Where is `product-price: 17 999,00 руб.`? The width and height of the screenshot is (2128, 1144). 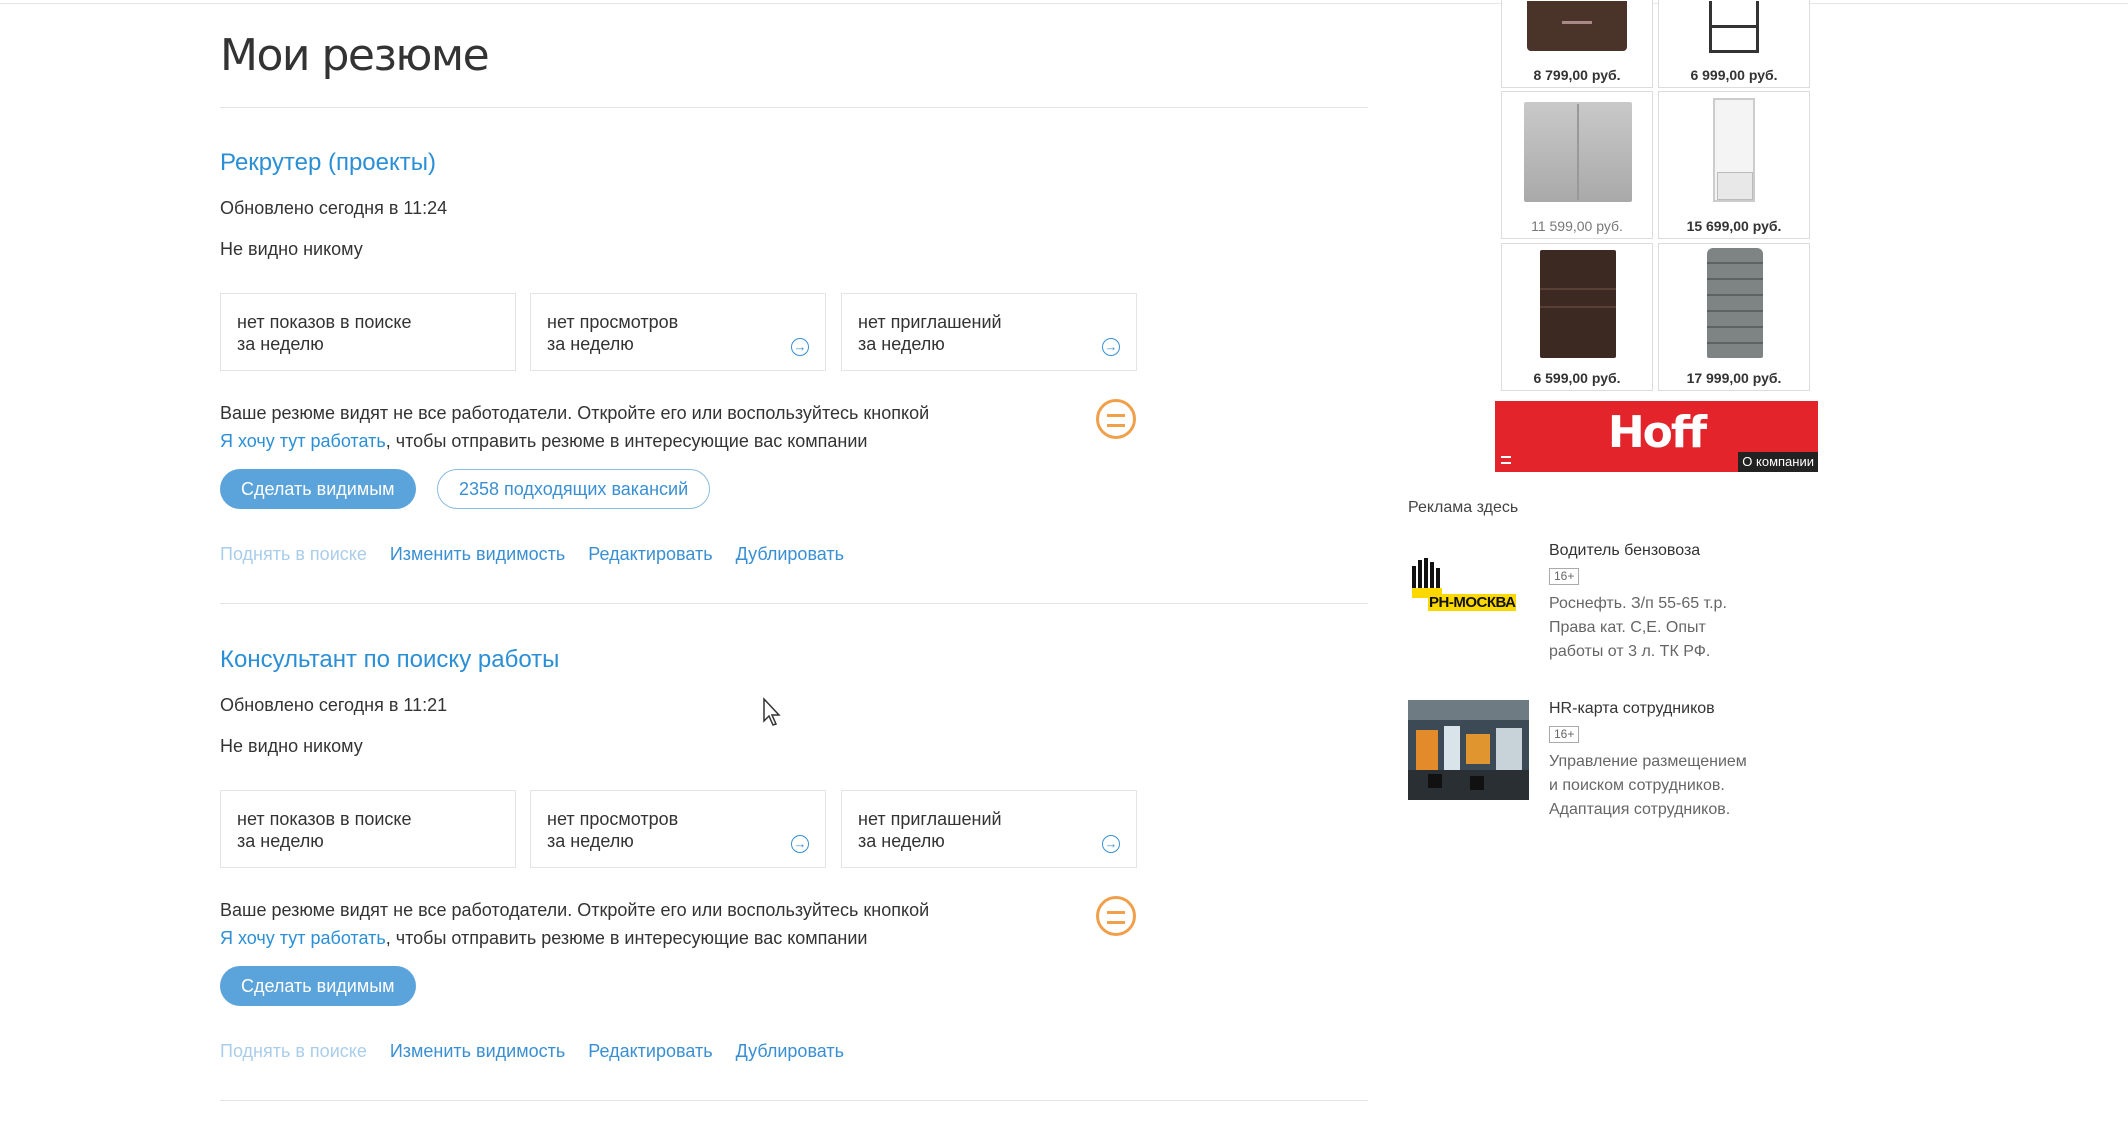
product-price: 17 999,00 руб. is located at coordinates (1734, 378).